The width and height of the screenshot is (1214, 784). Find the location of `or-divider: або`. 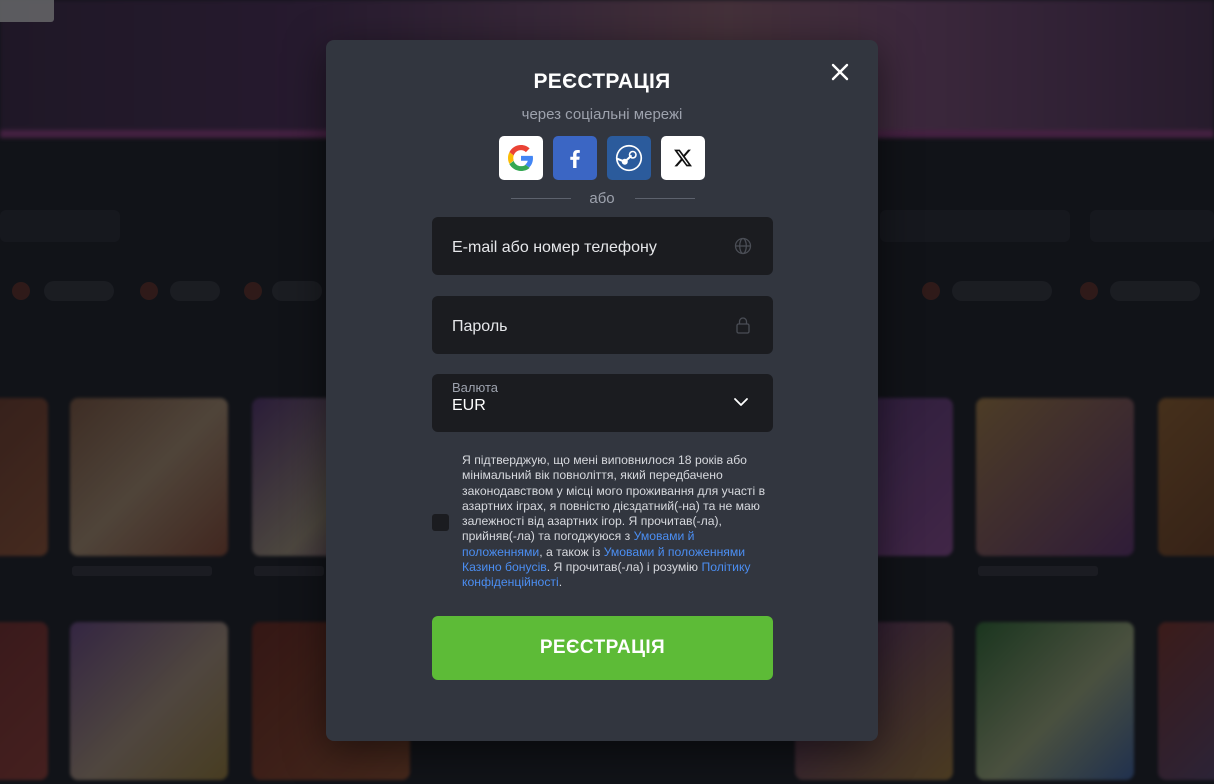

or-divider: або is located at coordinates (602, 199).